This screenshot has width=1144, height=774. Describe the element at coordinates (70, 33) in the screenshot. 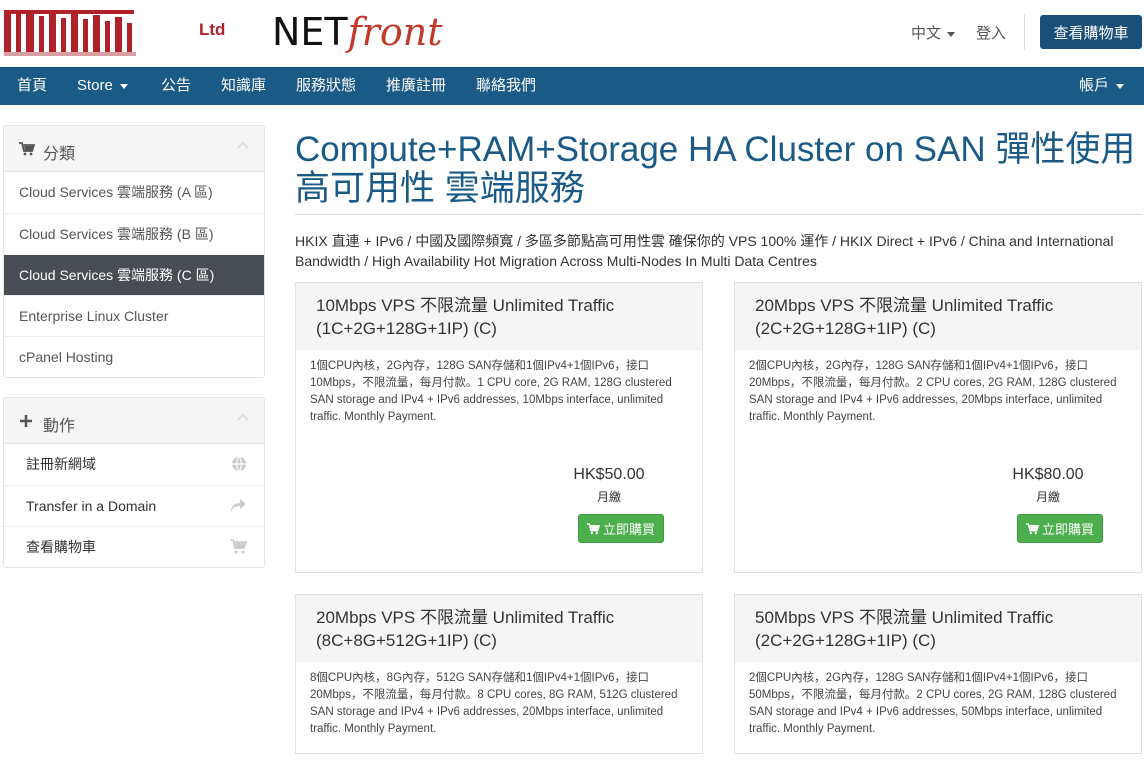

I see `logo-bars-graphic` at that location.